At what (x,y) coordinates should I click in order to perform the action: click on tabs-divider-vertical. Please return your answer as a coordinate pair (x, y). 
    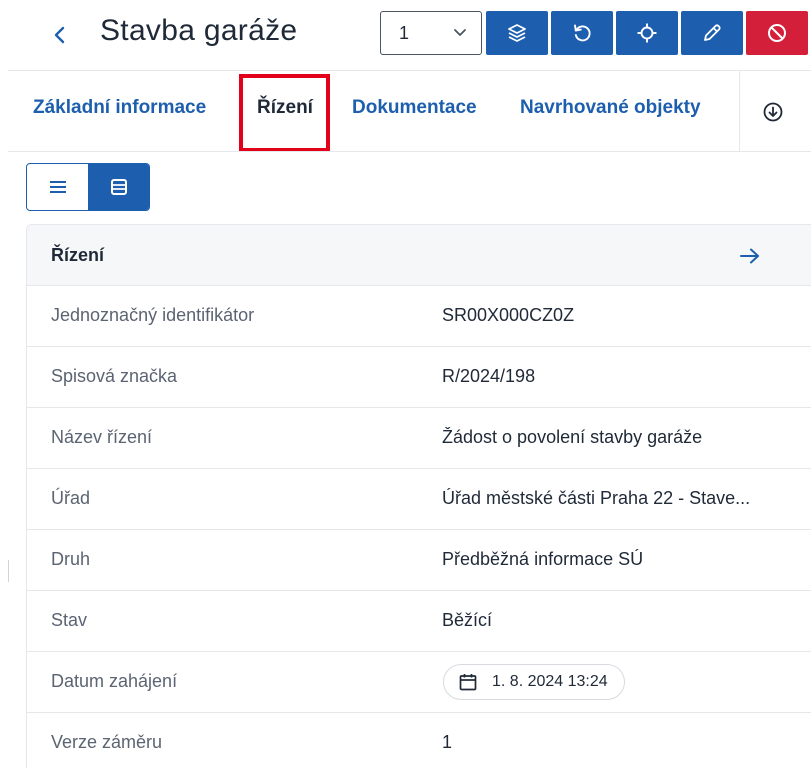
    Looking at the image, I should click on (739, 111).